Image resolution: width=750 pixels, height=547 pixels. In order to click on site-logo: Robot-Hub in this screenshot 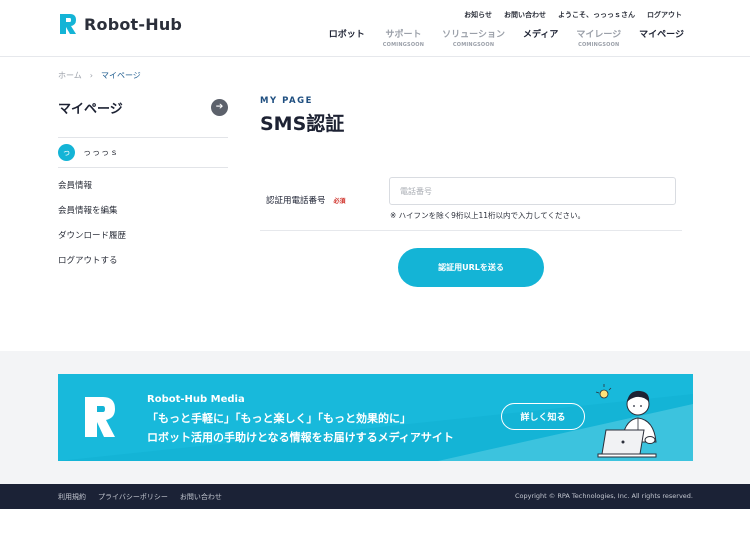, I will do `click(120, 24)`.